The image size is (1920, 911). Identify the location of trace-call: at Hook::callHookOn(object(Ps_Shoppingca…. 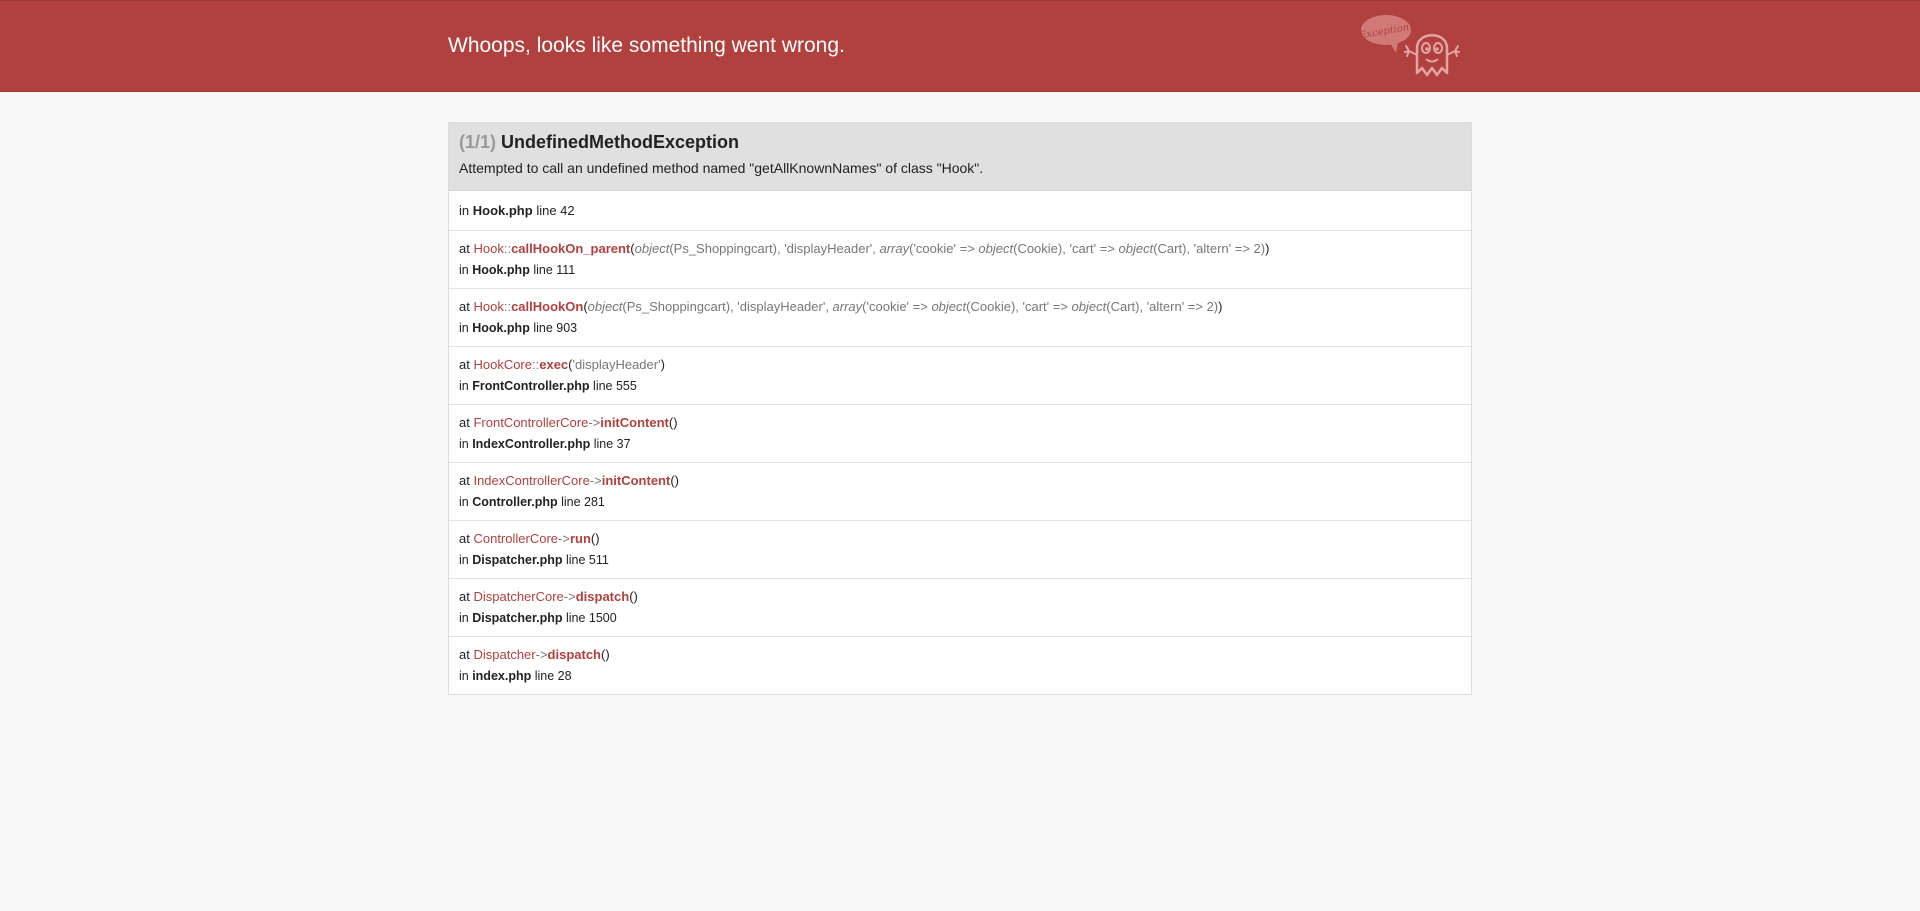
(960, 307).